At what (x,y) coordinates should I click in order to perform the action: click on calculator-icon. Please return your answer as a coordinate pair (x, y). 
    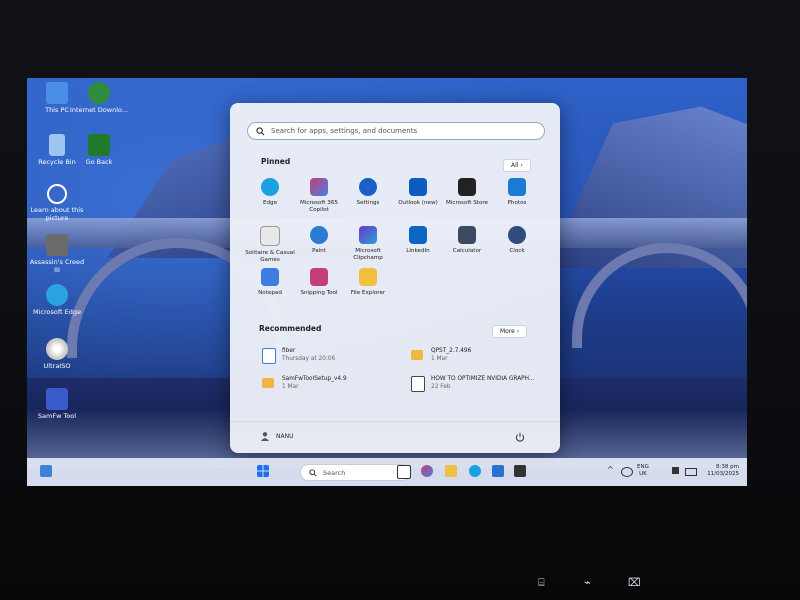
    Looking at the image, I should click on (467, 235).